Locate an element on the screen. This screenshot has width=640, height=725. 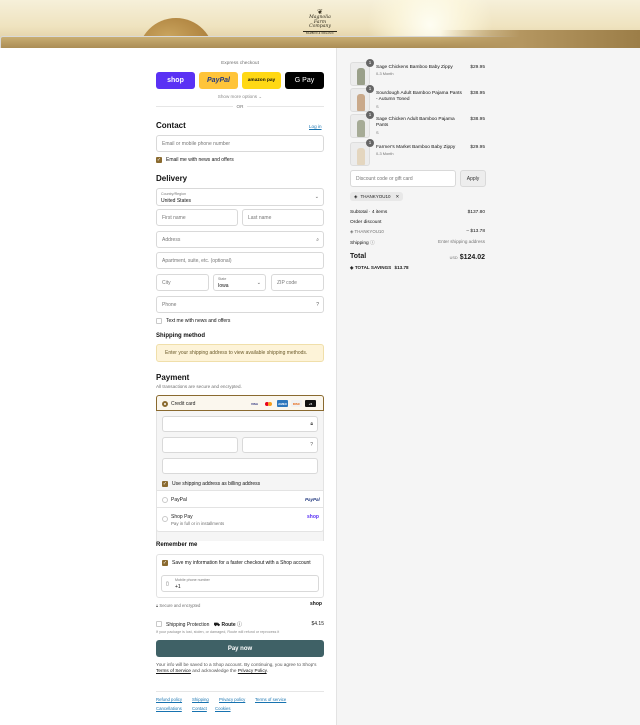
text-offers-checkbox is located at coordinates (159, 321).